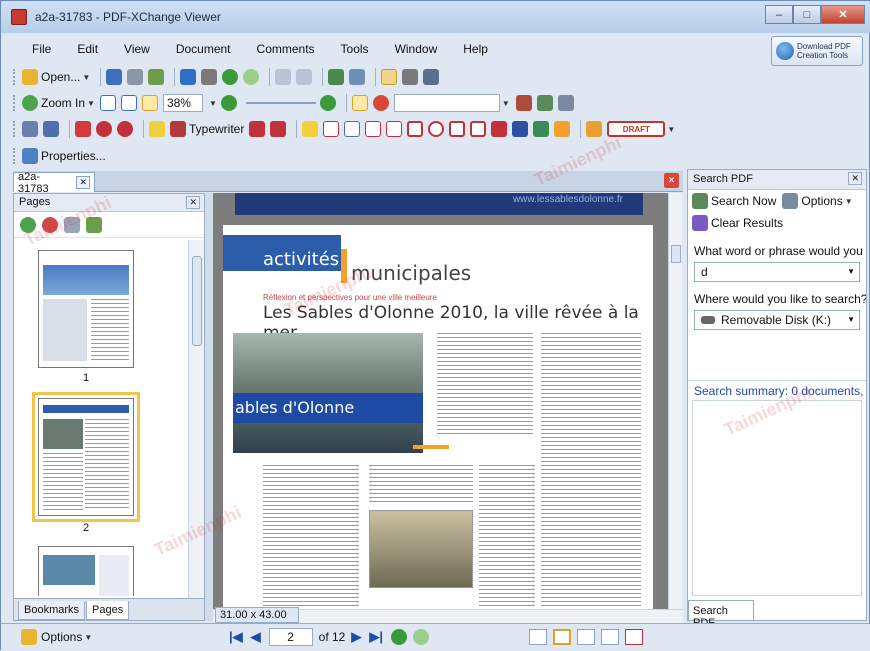  What do you see at coordinates (356, 637) in the screenshot?
I see `next-page-icon: ▶` at bounding box center [356, 637].